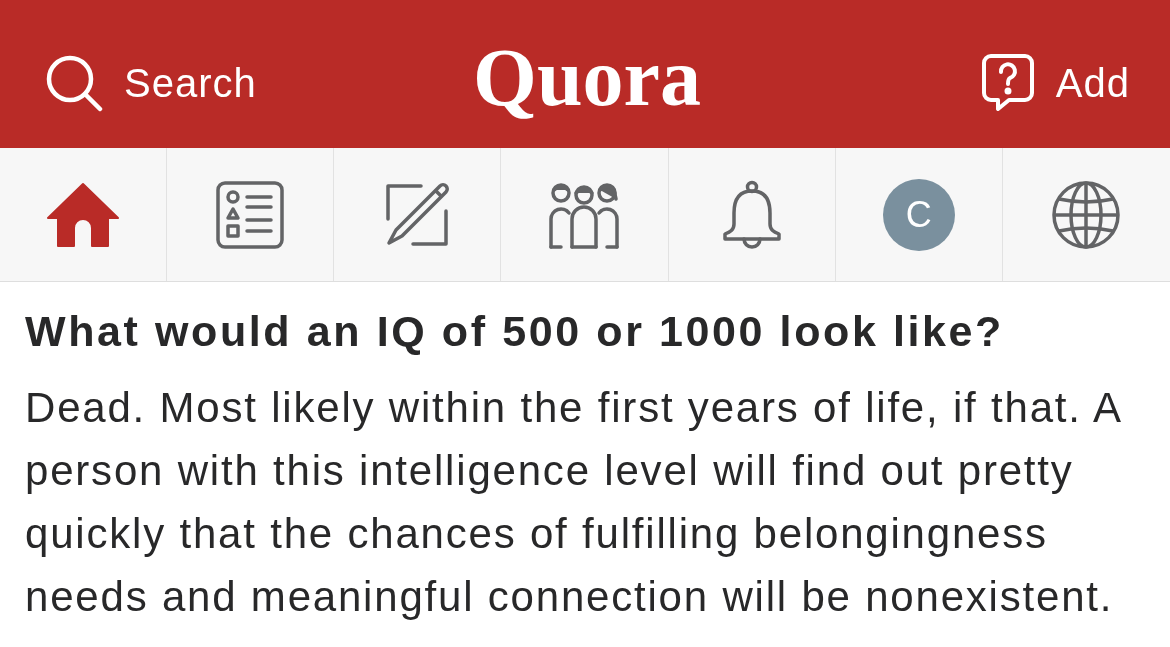 The image size is (1170, 647). I want to click on add-button: Add, so click(1055, 83).